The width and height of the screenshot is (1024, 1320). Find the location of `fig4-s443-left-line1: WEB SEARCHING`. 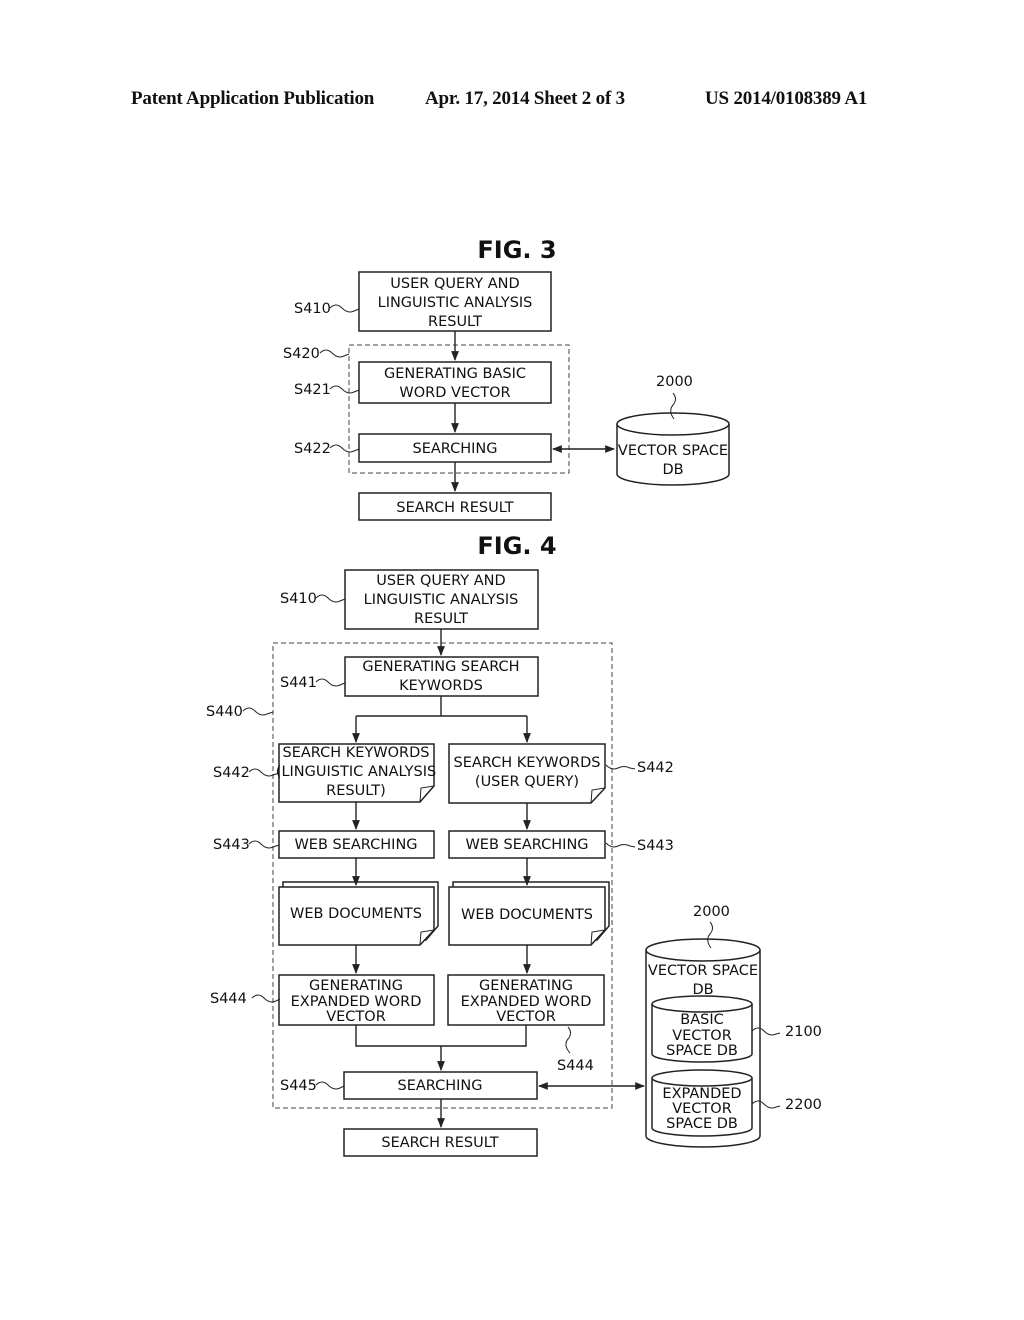

fig4-s443-left-line1: WEB SEARCHING is located at coordinates (355, 845).